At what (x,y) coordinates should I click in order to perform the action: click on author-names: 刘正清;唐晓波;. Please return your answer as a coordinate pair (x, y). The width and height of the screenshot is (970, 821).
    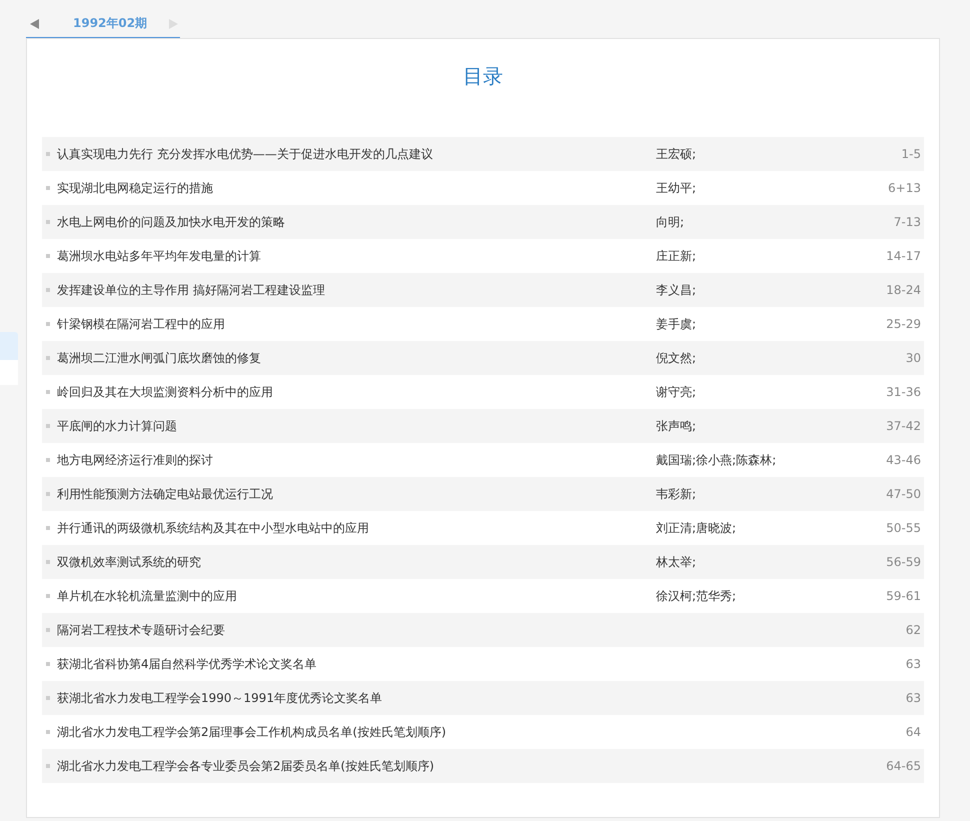
    Looking at the image, I should click on (696, 527).